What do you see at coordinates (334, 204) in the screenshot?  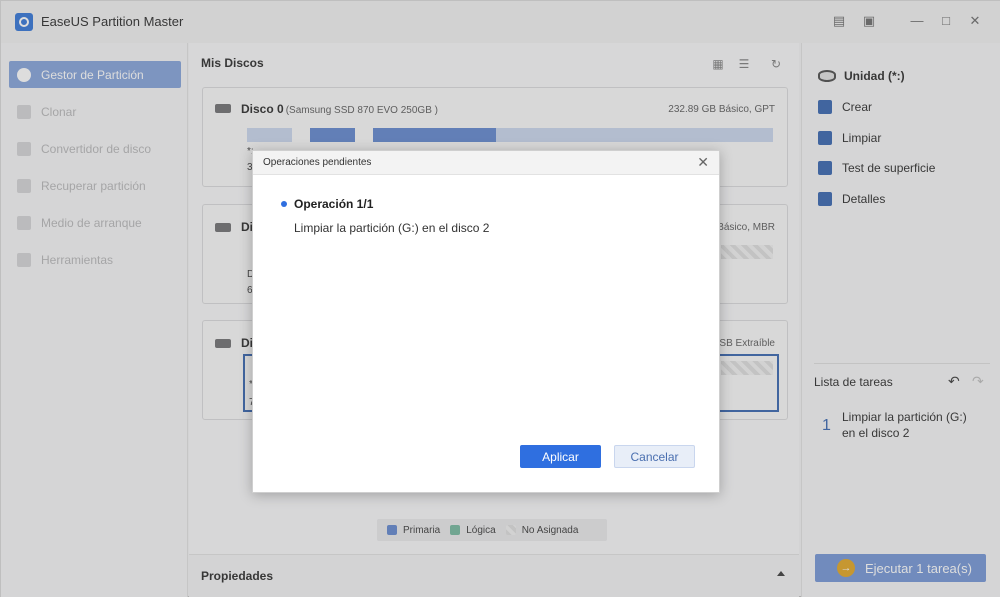 I see `operation-title: Operación 1/1` at bounding box center [334, 204].